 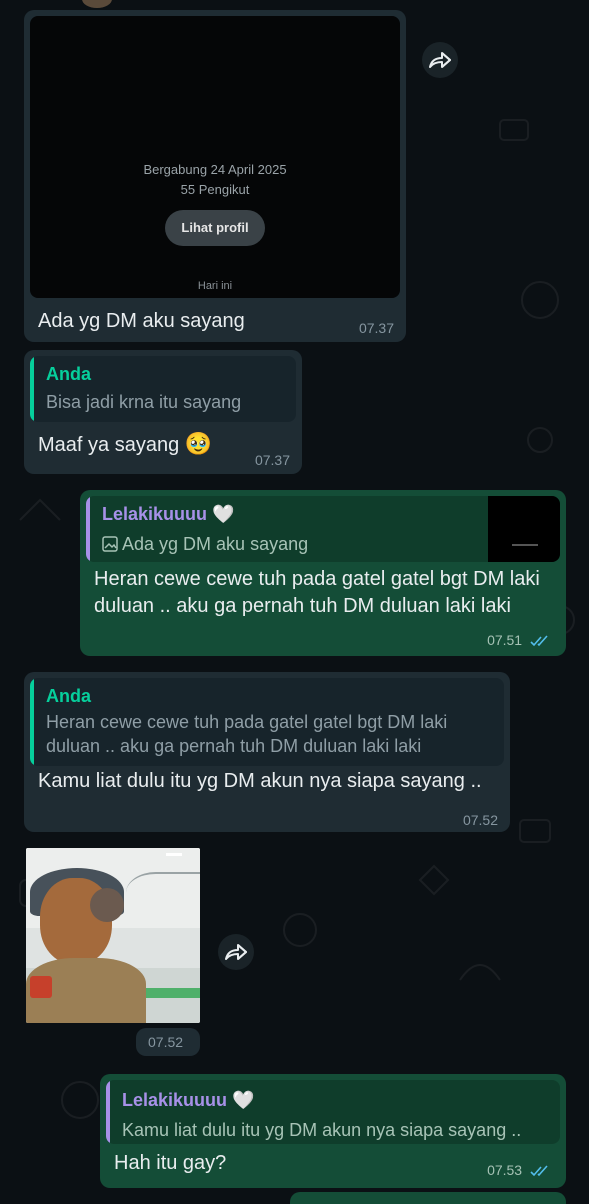 What do you see at coordinates (524, 529) in the screenshot?
I see `quoted-thumbnail` at bounding box center [524, 529].